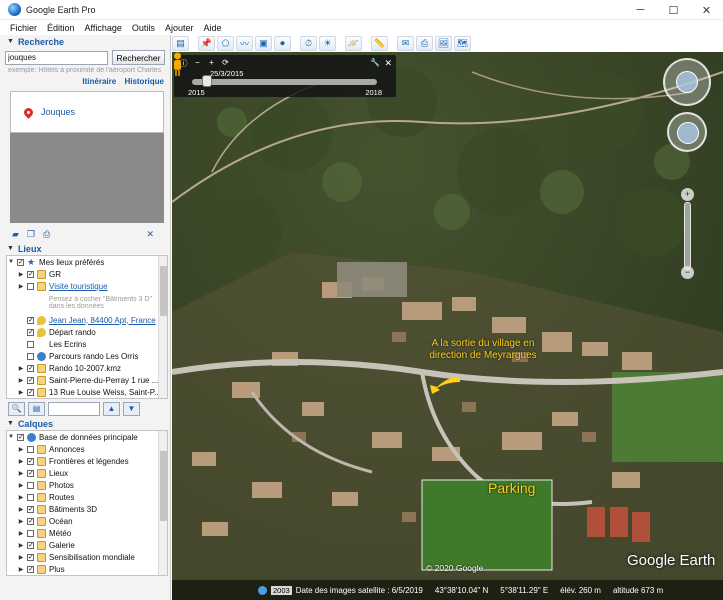 This screenshot has height=600, width=723. Describe the element at coordinates (102, 320) in the screenshot. I see `places-item-label: Jean Jean, 84400 Apt, France` at that location.